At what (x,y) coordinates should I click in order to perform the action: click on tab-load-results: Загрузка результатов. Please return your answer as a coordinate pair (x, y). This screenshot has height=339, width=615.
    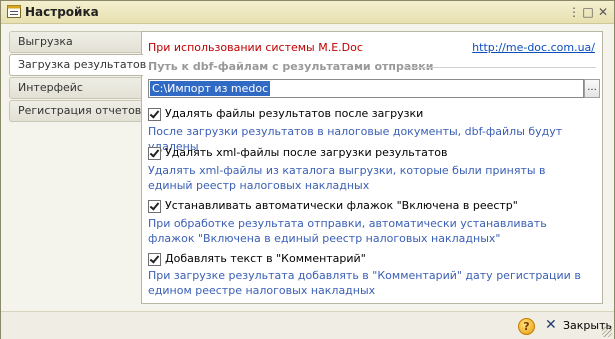
    Looking at the image, I should click on (77, 65).